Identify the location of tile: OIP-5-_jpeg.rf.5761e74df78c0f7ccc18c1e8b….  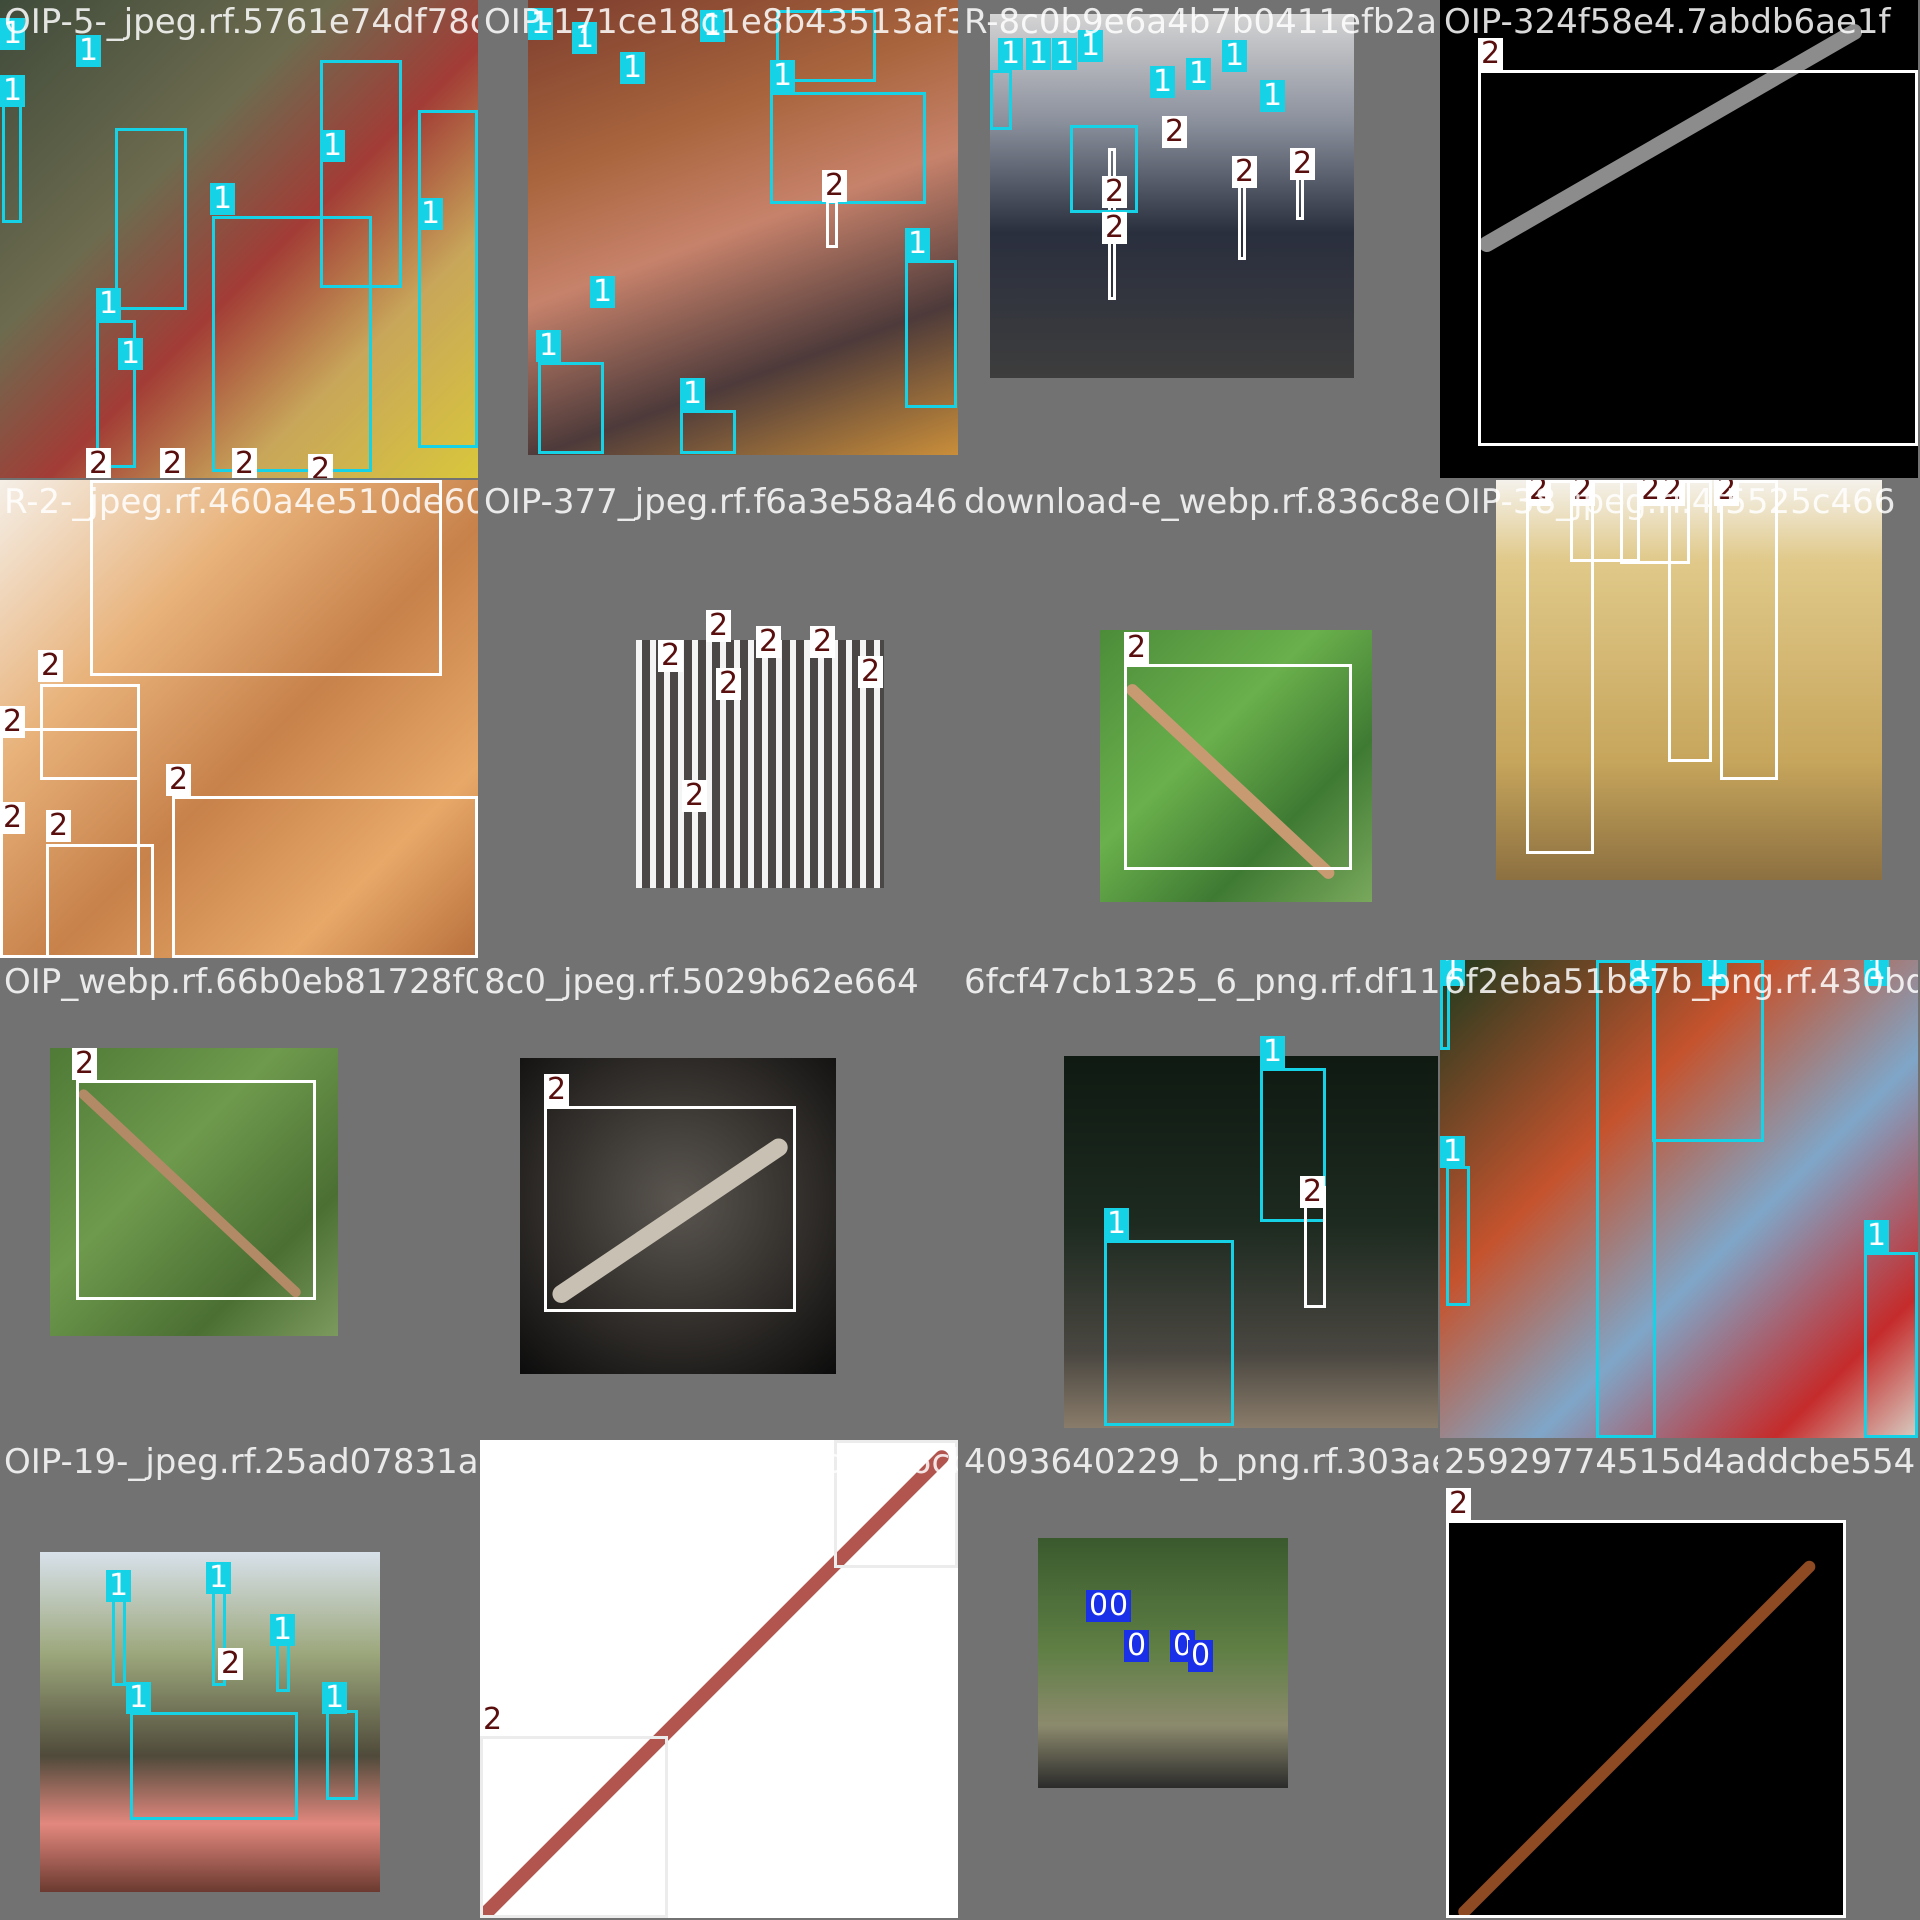
(239, 239).